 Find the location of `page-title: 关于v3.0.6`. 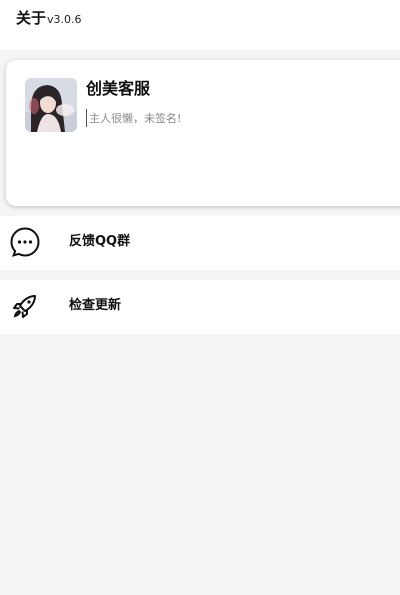

page-title: 关于v3.0.6 is located at coordinates (49, 19).